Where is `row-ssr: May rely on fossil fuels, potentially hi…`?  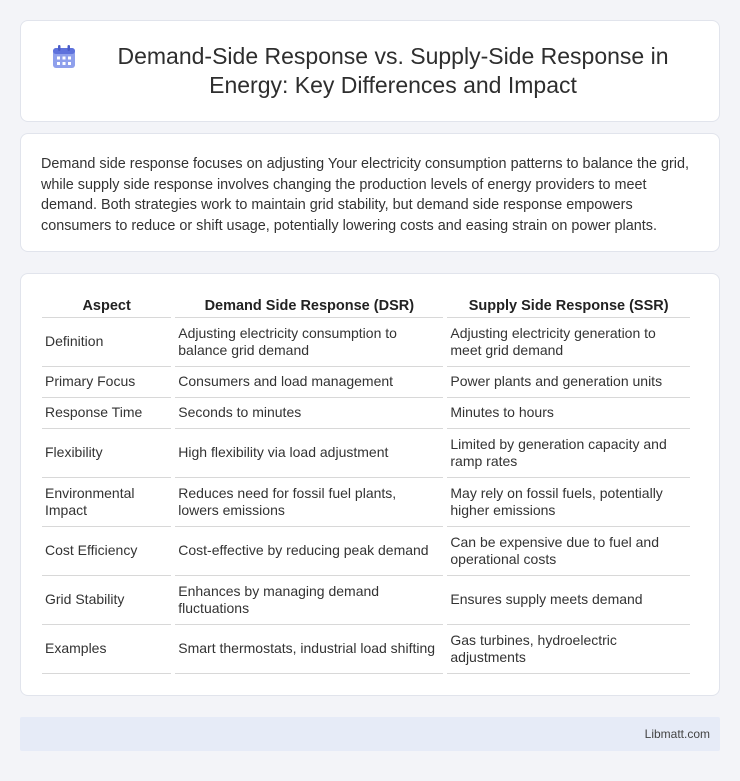 row-ssr: May rely on fossil fuels, potentially hi… is located at coordinates (568, 502).